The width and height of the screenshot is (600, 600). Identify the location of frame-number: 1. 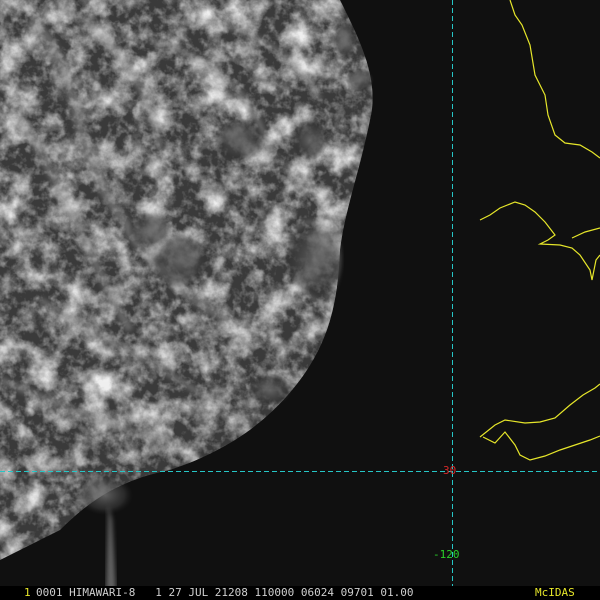
(27, 592).